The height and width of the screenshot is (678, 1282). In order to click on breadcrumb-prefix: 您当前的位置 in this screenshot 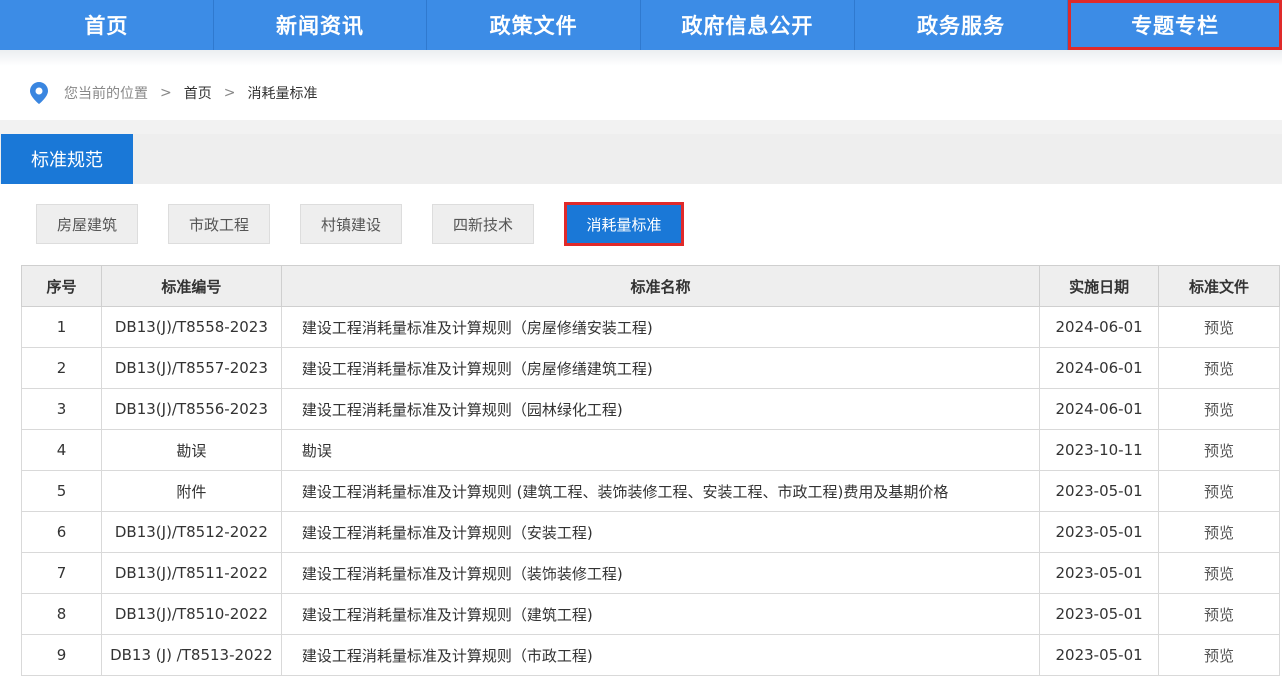, I will do `click(106, 94)`.